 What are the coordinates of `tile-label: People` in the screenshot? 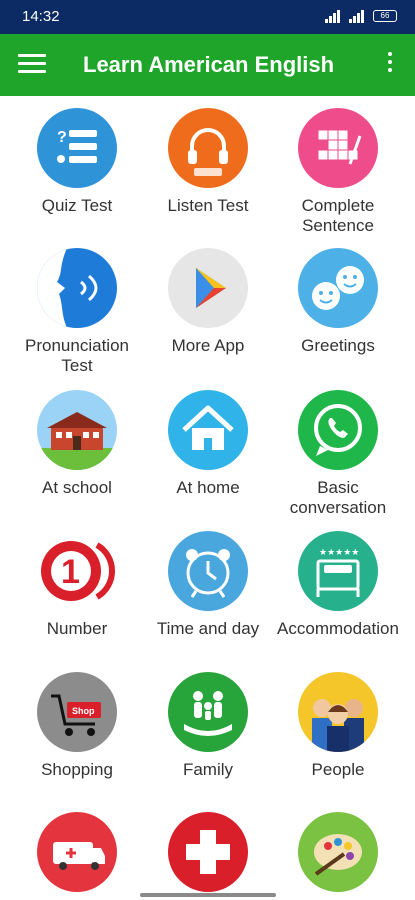 It's located at (338, 769).